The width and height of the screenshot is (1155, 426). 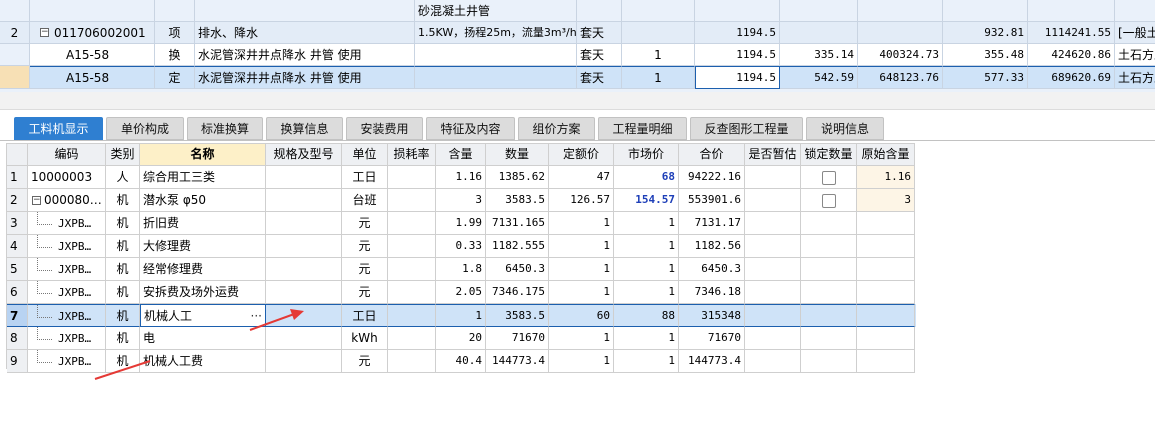 I want to click on arrow-head, so click(x=297, y=314).